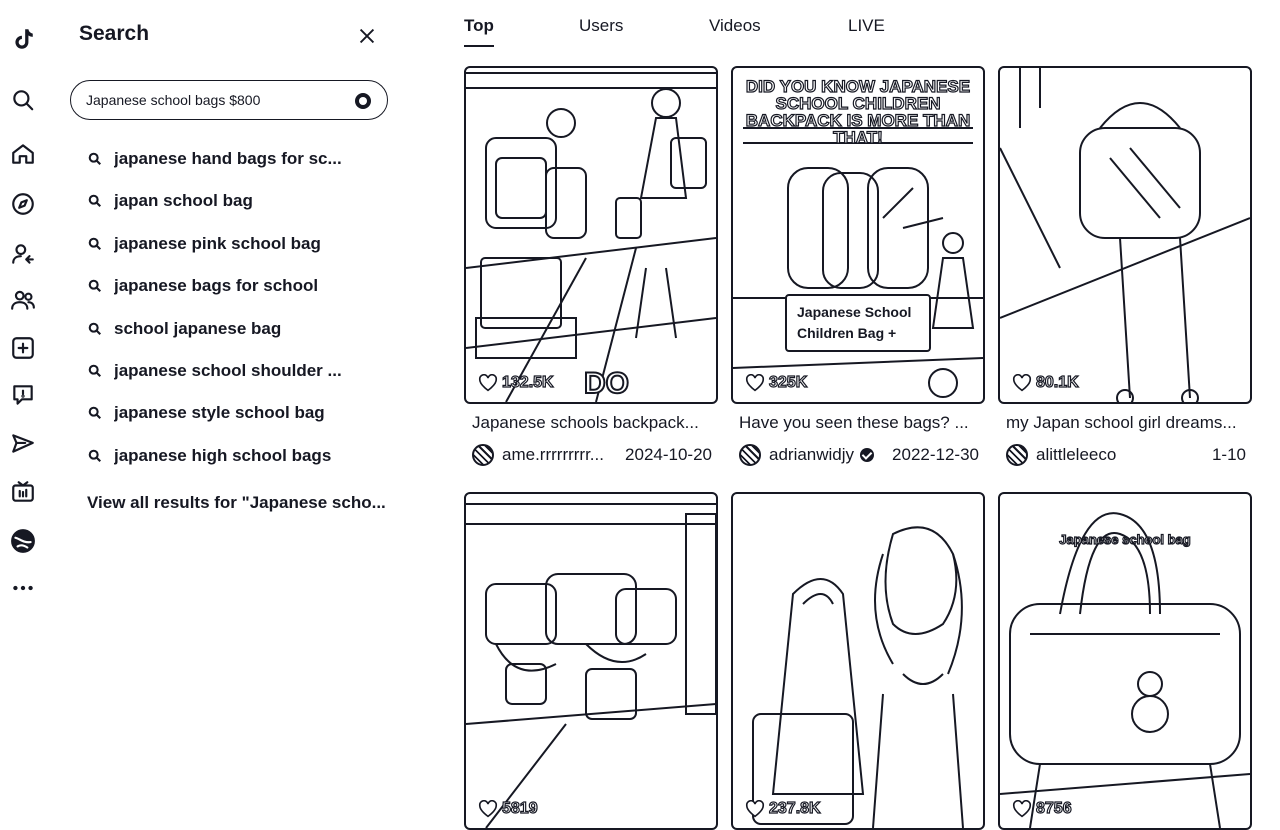  Describe the element at coordinates (23, 348) in the screenshot. I see `upload-icon` at that location.